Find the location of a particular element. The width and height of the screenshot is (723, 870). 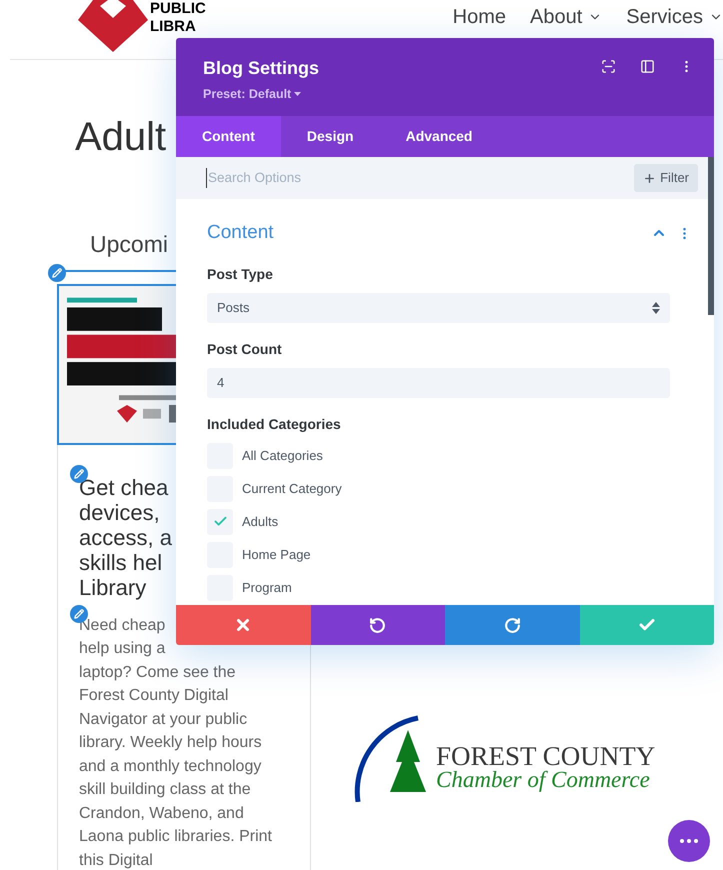

undo-icon is located at coordinates (377, 625).